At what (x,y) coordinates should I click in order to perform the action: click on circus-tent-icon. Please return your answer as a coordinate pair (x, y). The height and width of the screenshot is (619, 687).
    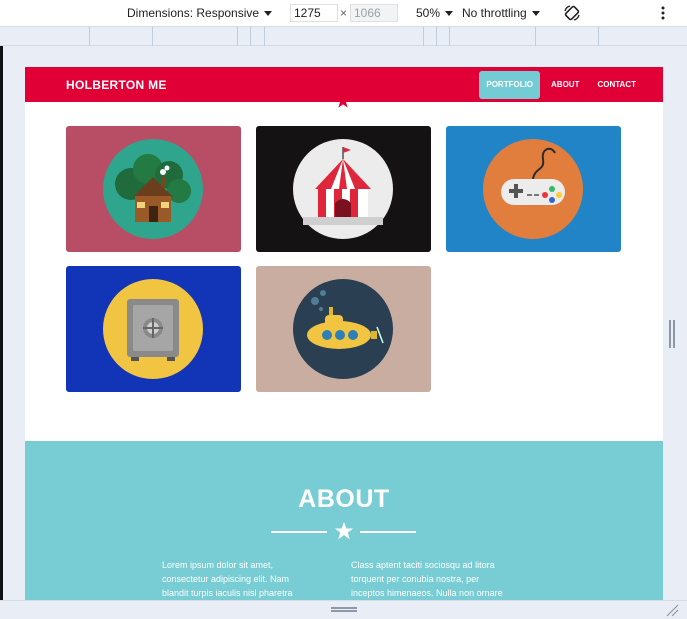
    Looking at the image, I should click on (343, 189).